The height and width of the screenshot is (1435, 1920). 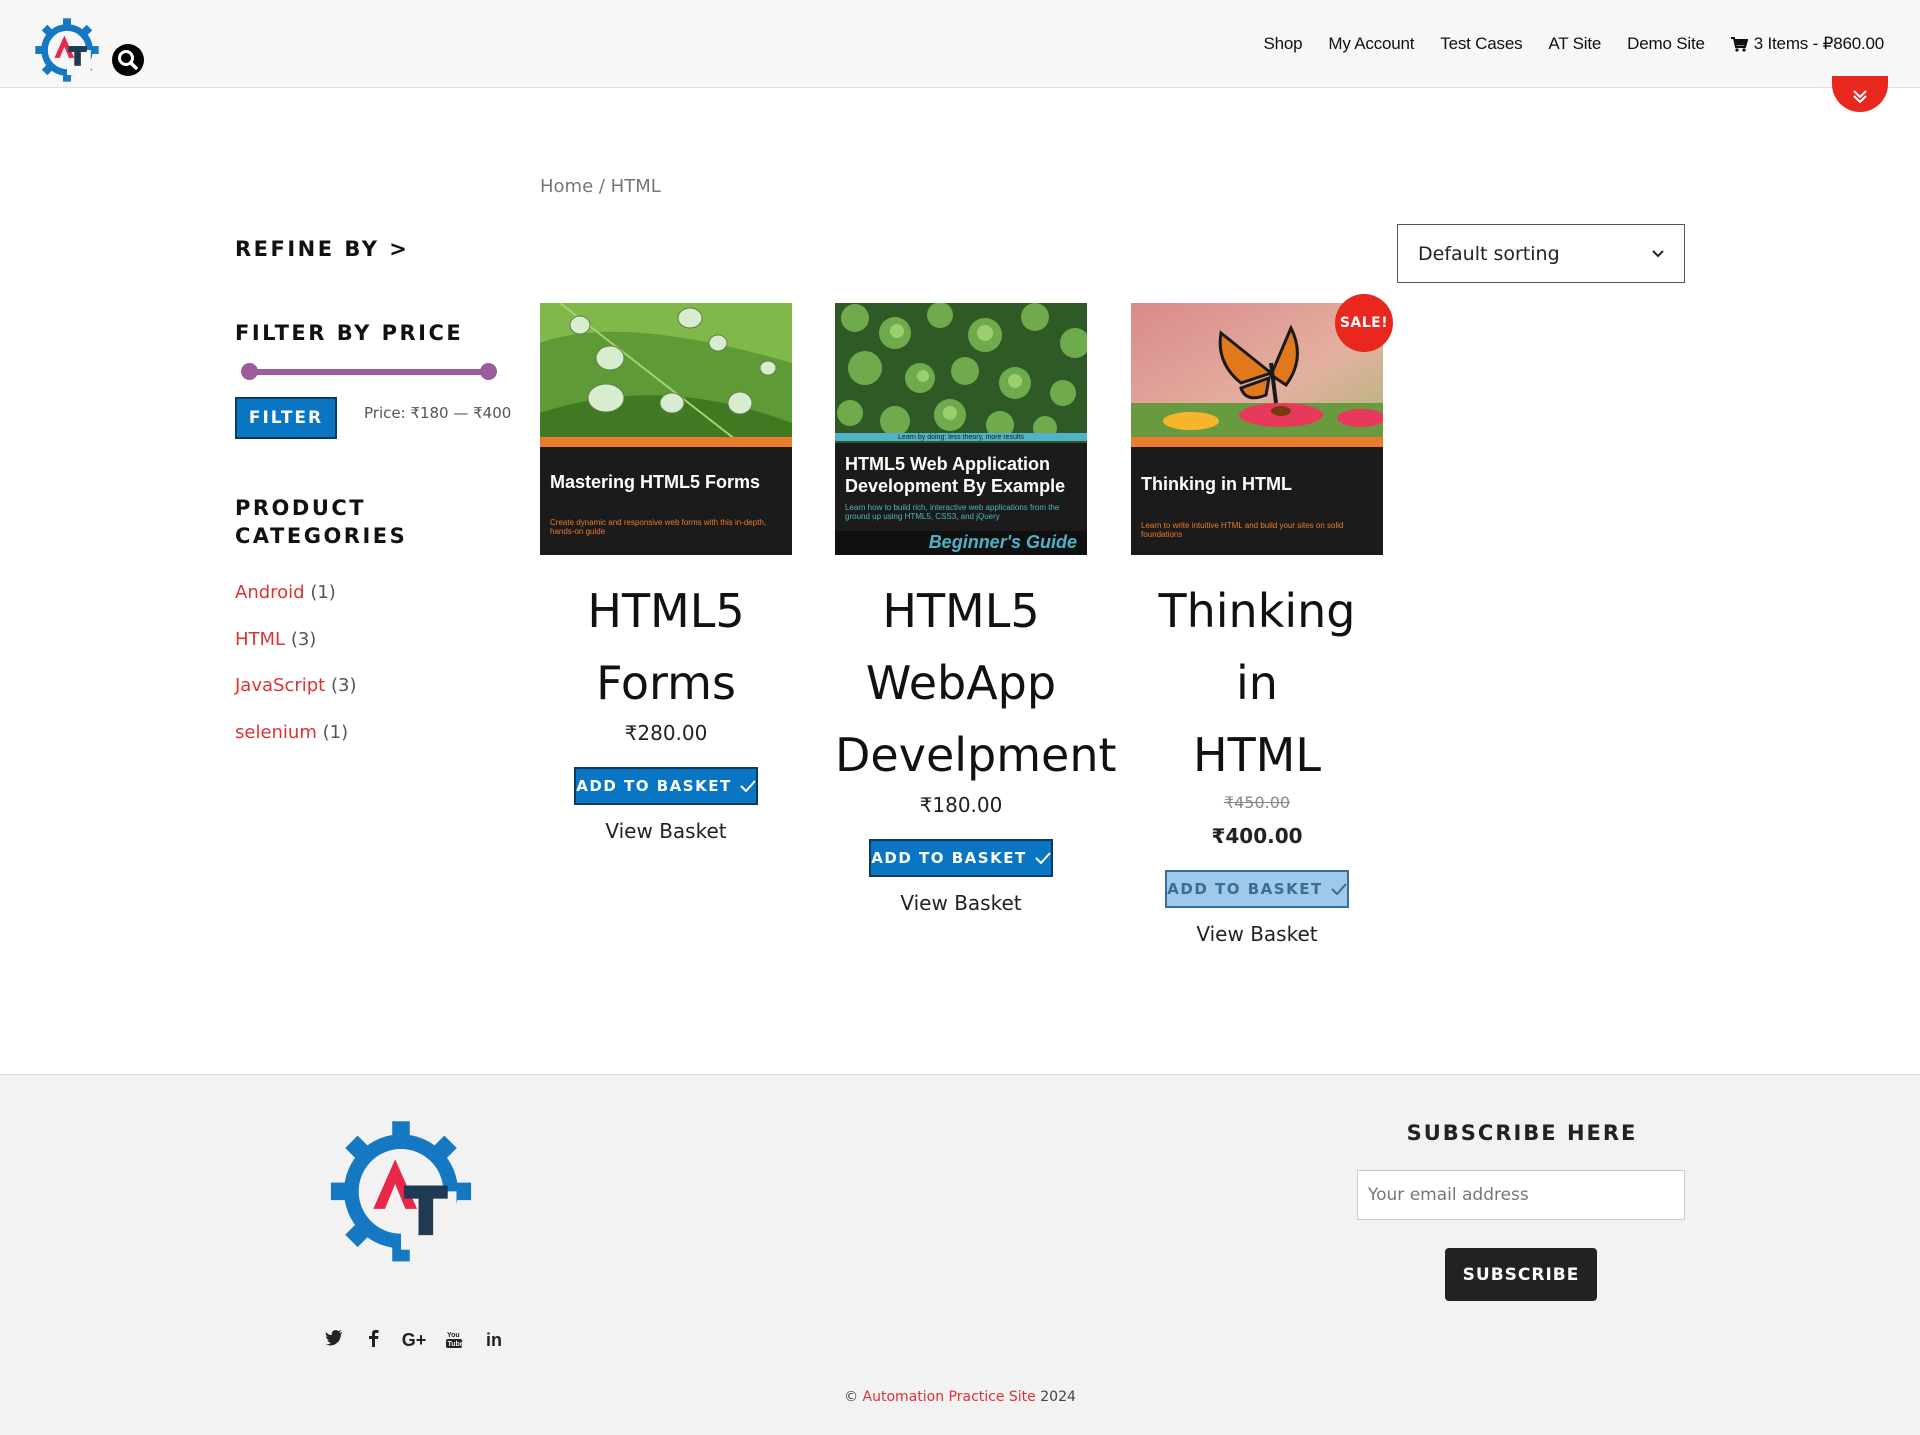 I want to click on water-droplets-photo, so click(x=666, y=373).